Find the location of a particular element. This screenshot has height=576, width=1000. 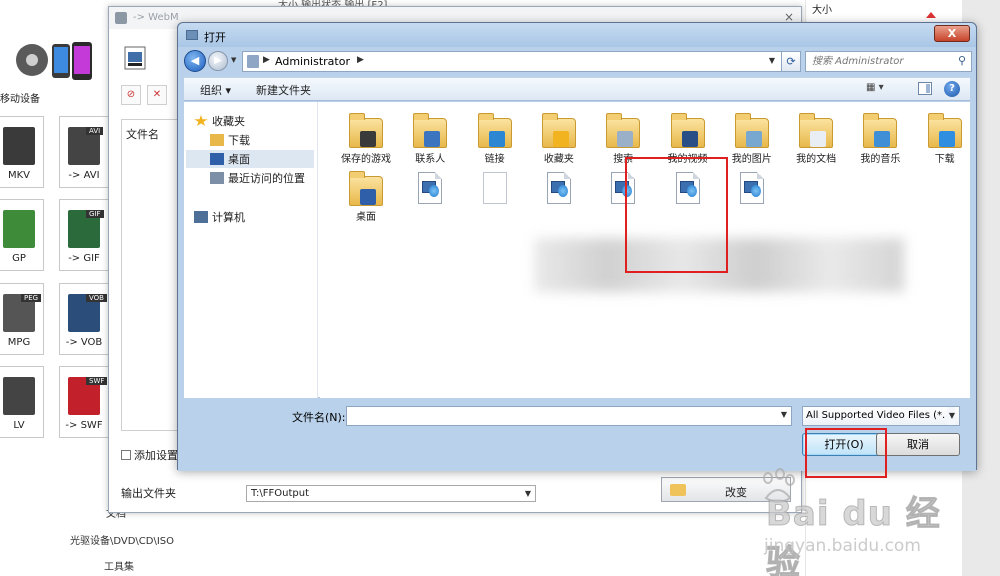

new-folder-button: 新建文件夹 is located at coordinates (283, 90).